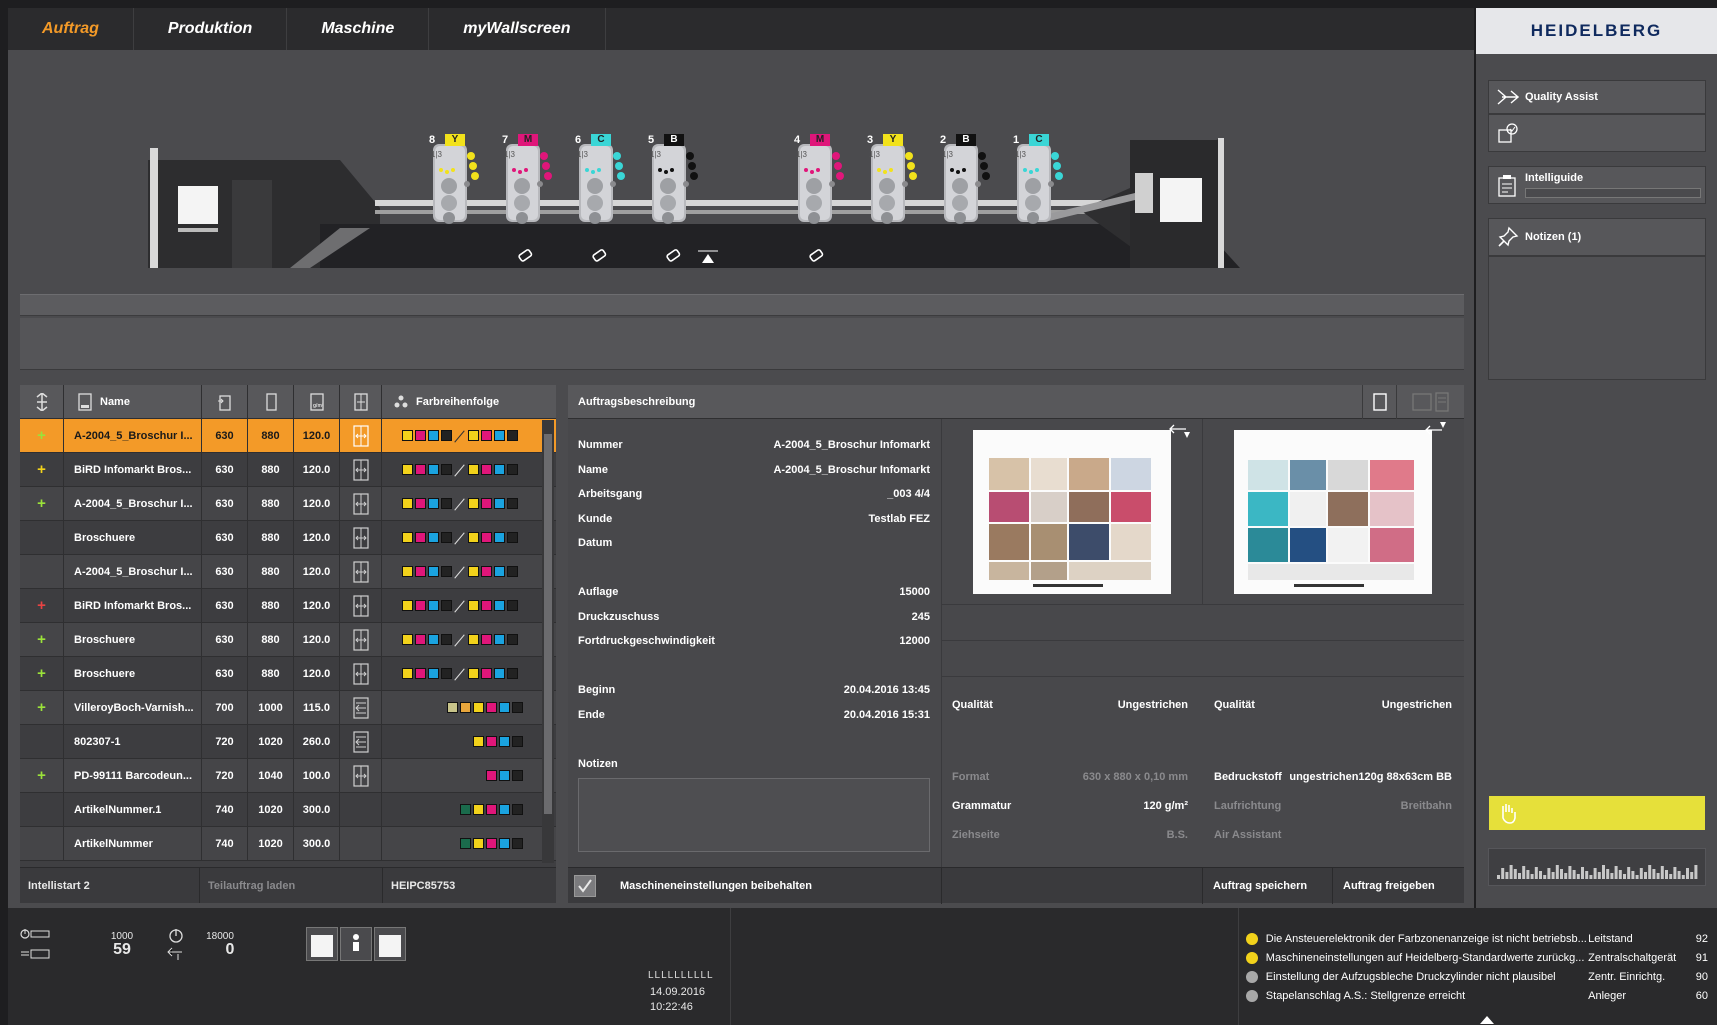 This screenshot has width=1717, height=1025. What do you see at coordinates (1398, 886) in the screenshot?
I see `release-job-button: Auftrag freigeben` at bounding box center [1398, 886].